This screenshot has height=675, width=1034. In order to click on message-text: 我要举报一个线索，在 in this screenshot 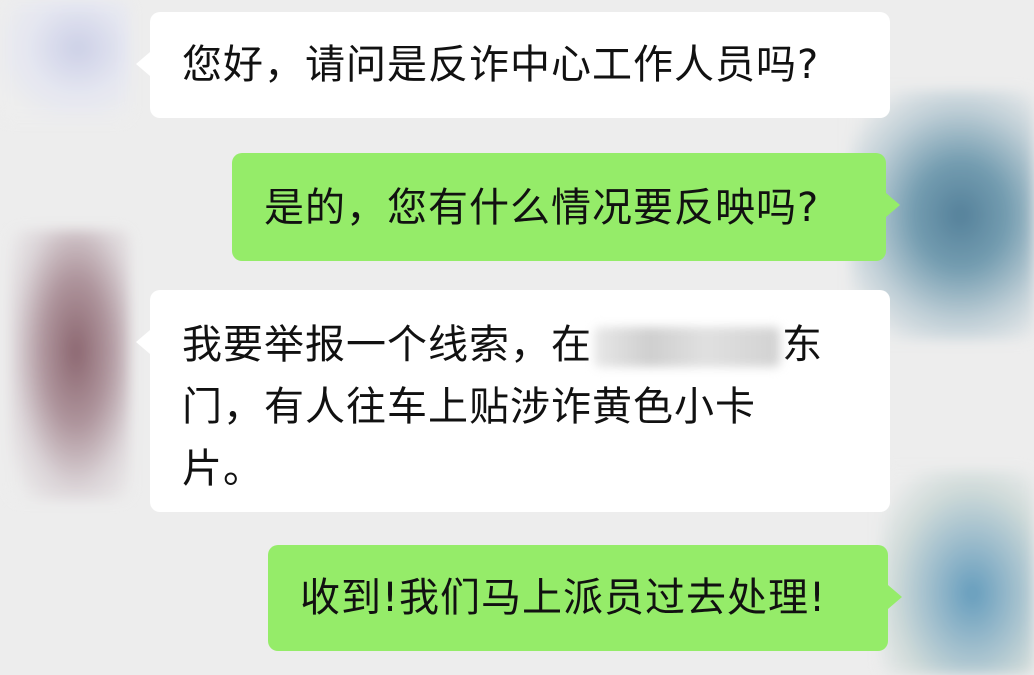, I will do `click(387, 345)`.